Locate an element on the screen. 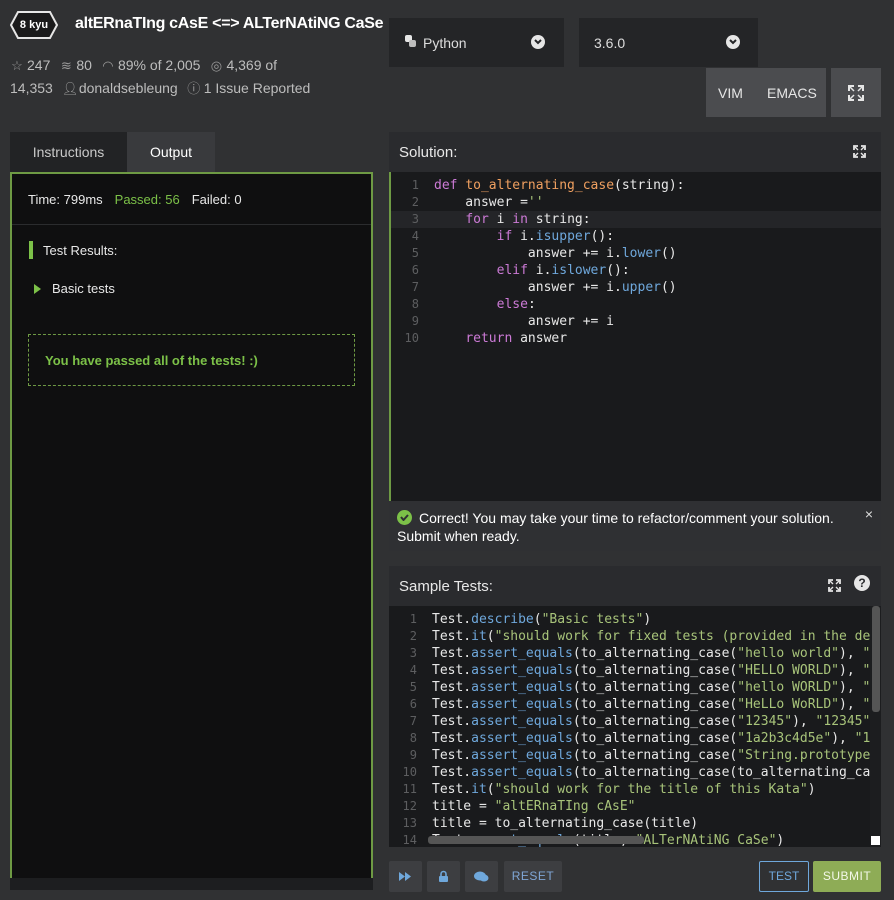 The width and height of the screenshot is (894, 900). unlock-solutions-button is located at coordinates (443, 876).